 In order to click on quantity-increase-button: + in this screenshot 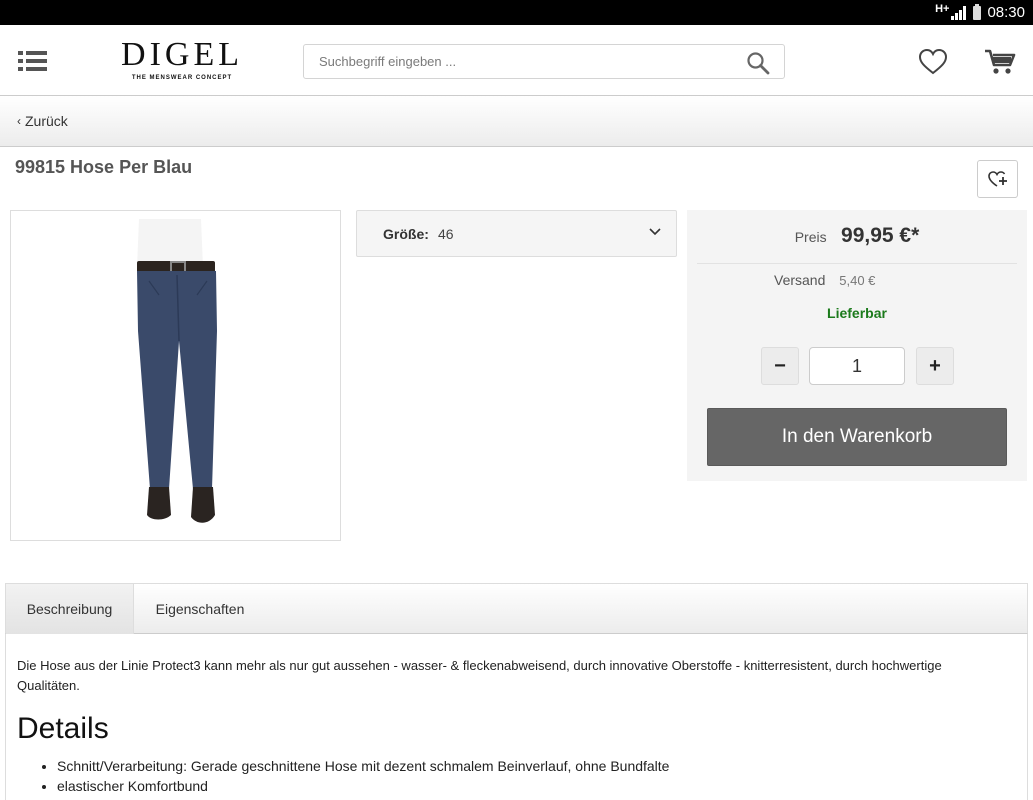, I will do `click(935, 366)`.